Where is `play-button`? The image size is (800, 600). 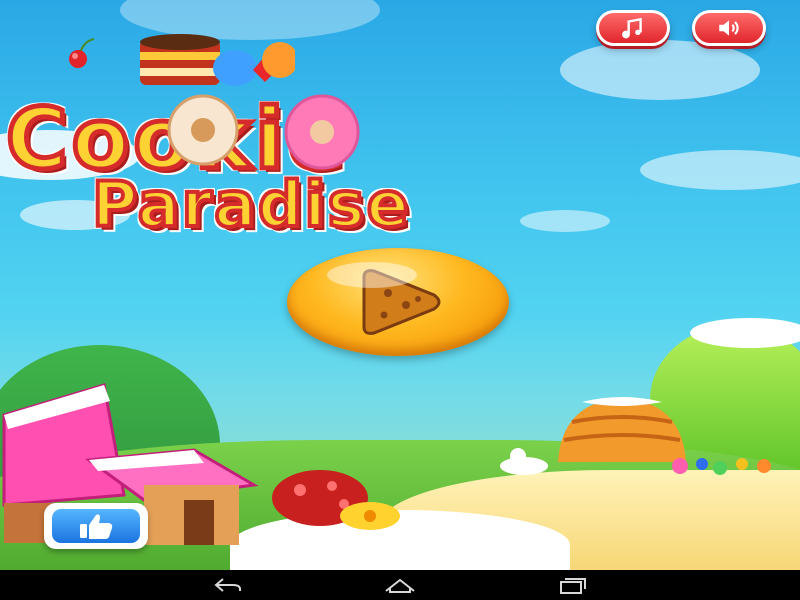 play-button is located at coordinates (398, 302).